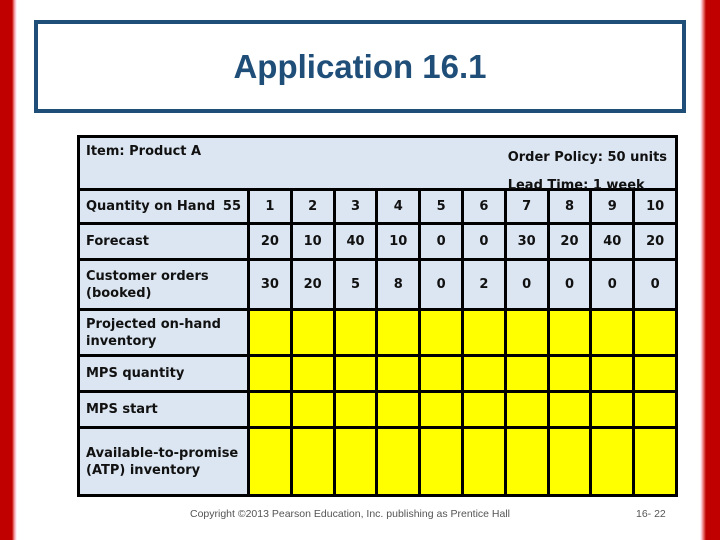  I want to click on qoh-label: Quantity on Hand, so click(151, 206).